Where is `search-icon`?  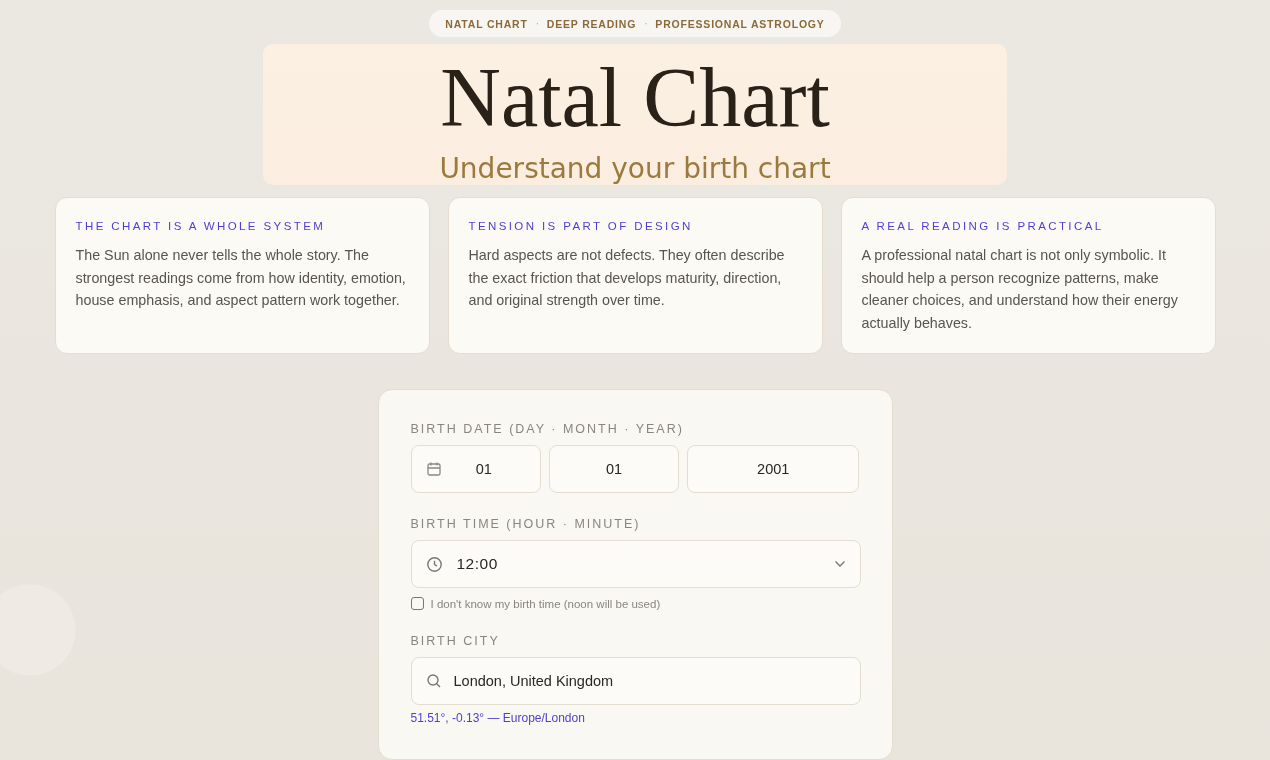 search-icon is located at coordinates (433, 681).